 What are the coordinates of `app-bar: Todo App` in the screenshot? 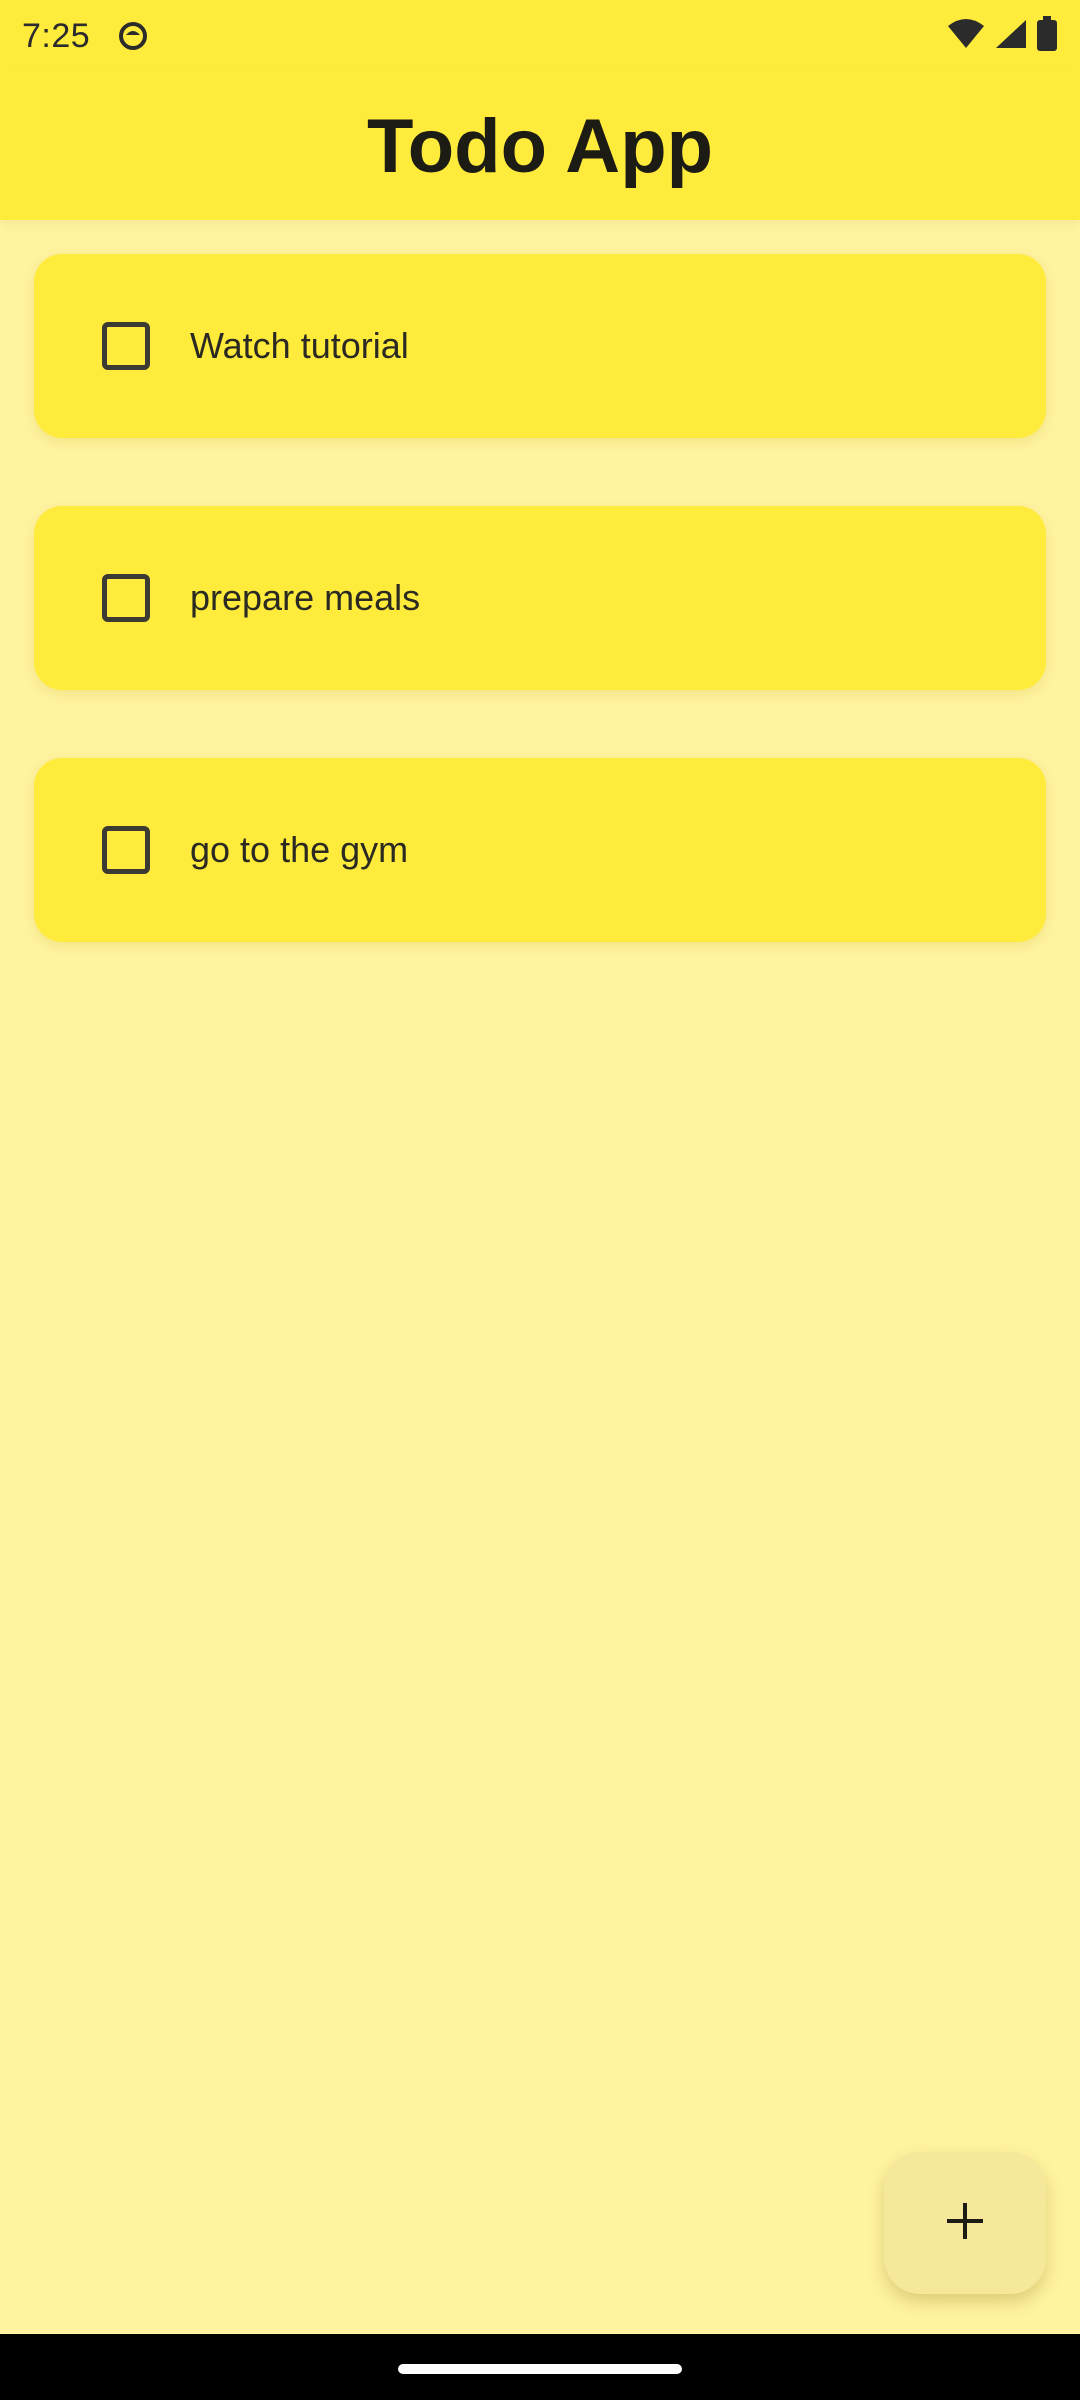 It's located at (540, 146).